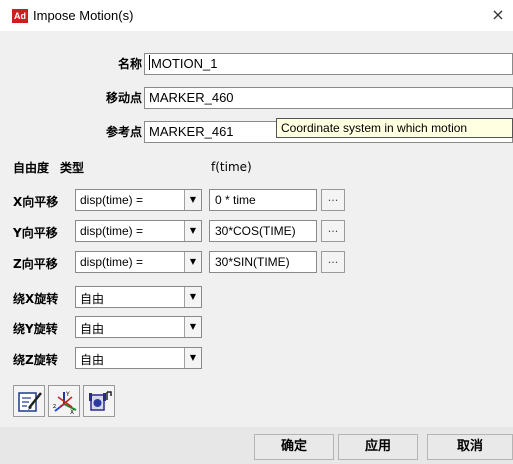 This screenshot has height=464, width=513. What do you see at coordinates (470, 447) in the screenshot?
I see `cancel-button: 取消` at bounding box center [470, 447].